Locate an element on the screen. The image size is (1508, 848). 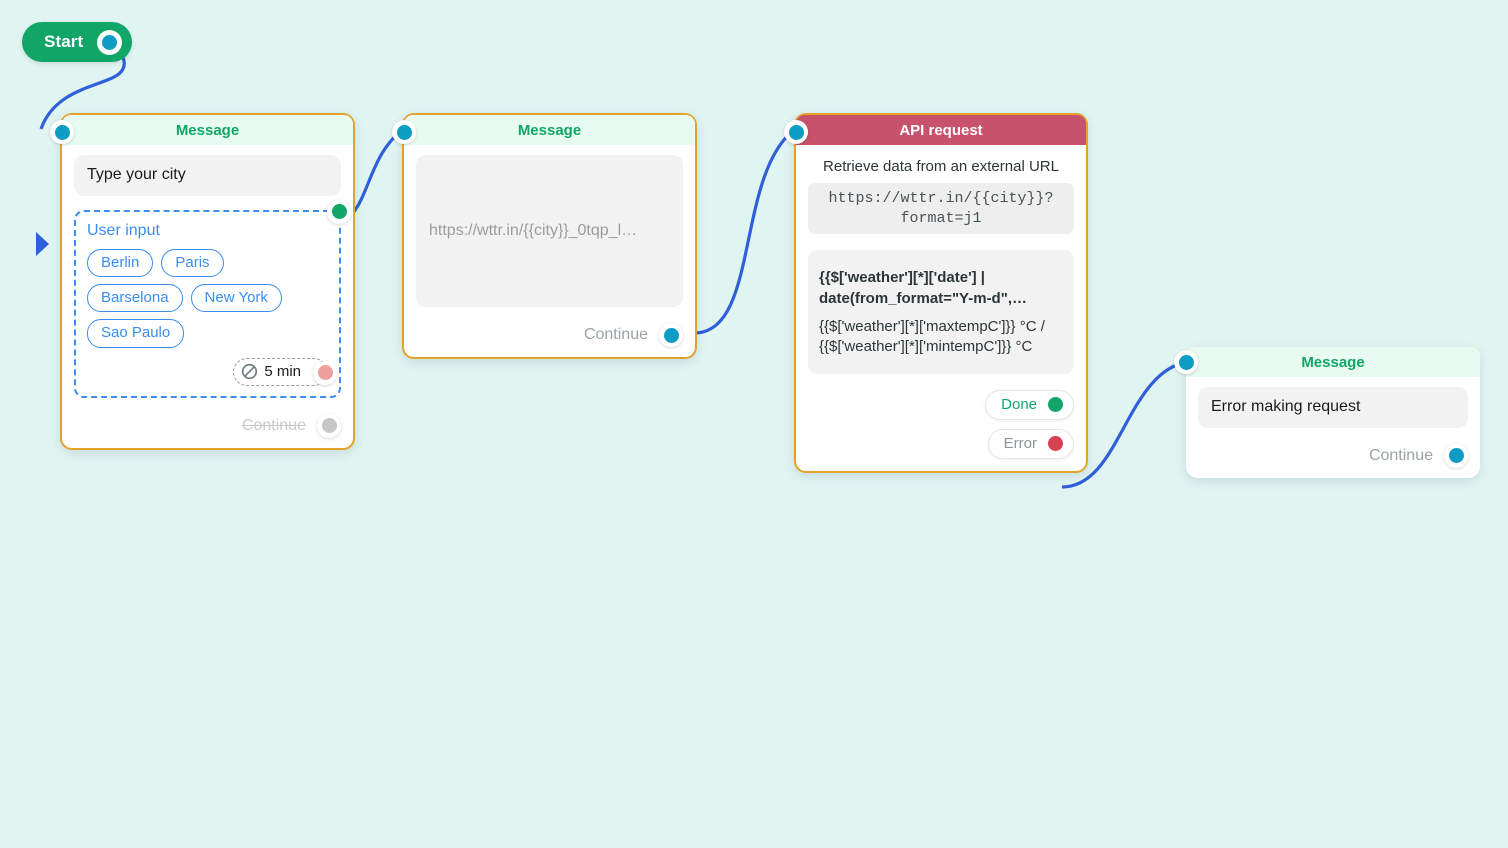
port-in-message-city is located at coordinates (62, 132).